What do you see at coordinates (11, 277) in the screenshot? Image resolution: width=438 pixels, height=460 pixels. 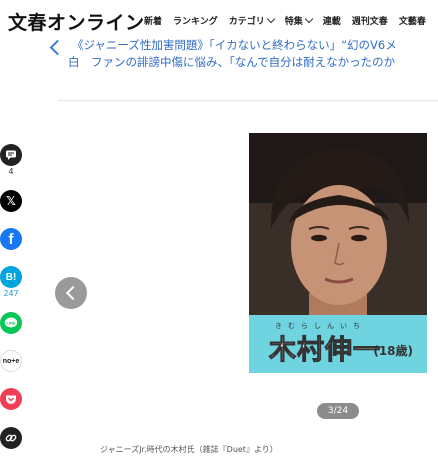 I see `hatena-bookmark-icon: B!` at bounding box center [11, 277].